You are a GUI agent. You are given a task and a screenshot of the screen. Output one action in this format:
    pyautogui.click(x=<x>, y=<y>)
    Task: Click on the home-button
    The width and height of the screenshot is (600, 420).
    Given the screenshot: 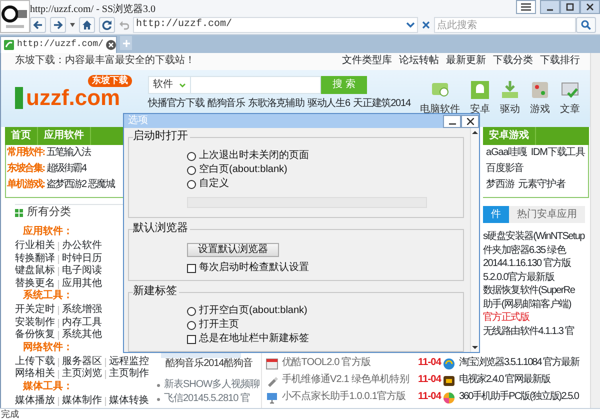 What is the action you would take?
    pyautogui.click(x=87, y=25)
    